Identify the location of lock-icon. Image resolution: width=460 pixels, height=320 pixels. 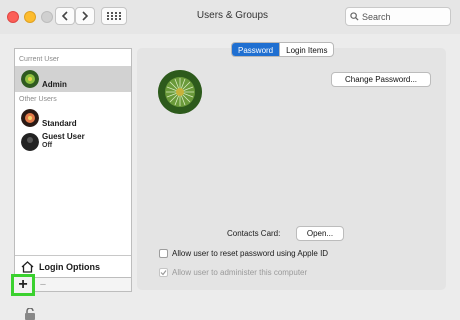
(30, 314).